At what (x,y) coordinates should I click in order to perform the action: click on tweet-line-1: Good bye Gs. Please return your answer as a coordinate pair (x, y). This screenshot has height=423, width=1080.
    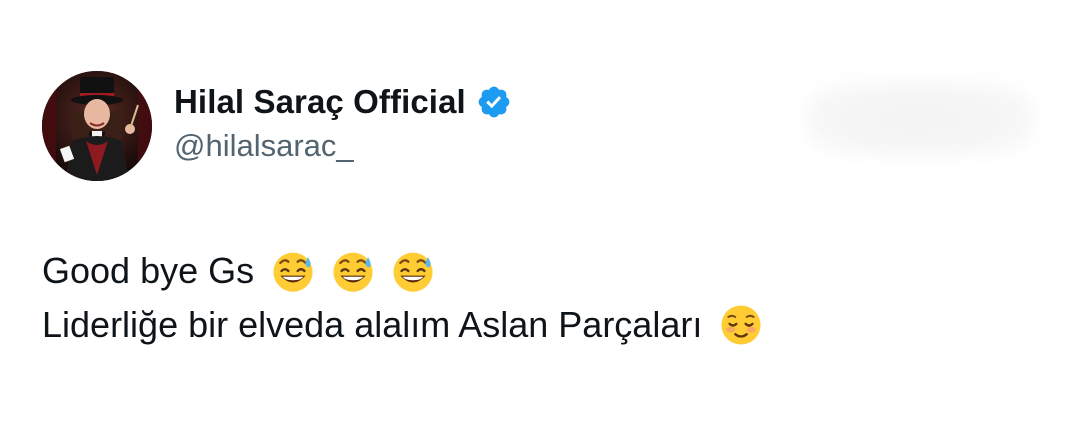
    Looking at the image, I should click on (403, 271).